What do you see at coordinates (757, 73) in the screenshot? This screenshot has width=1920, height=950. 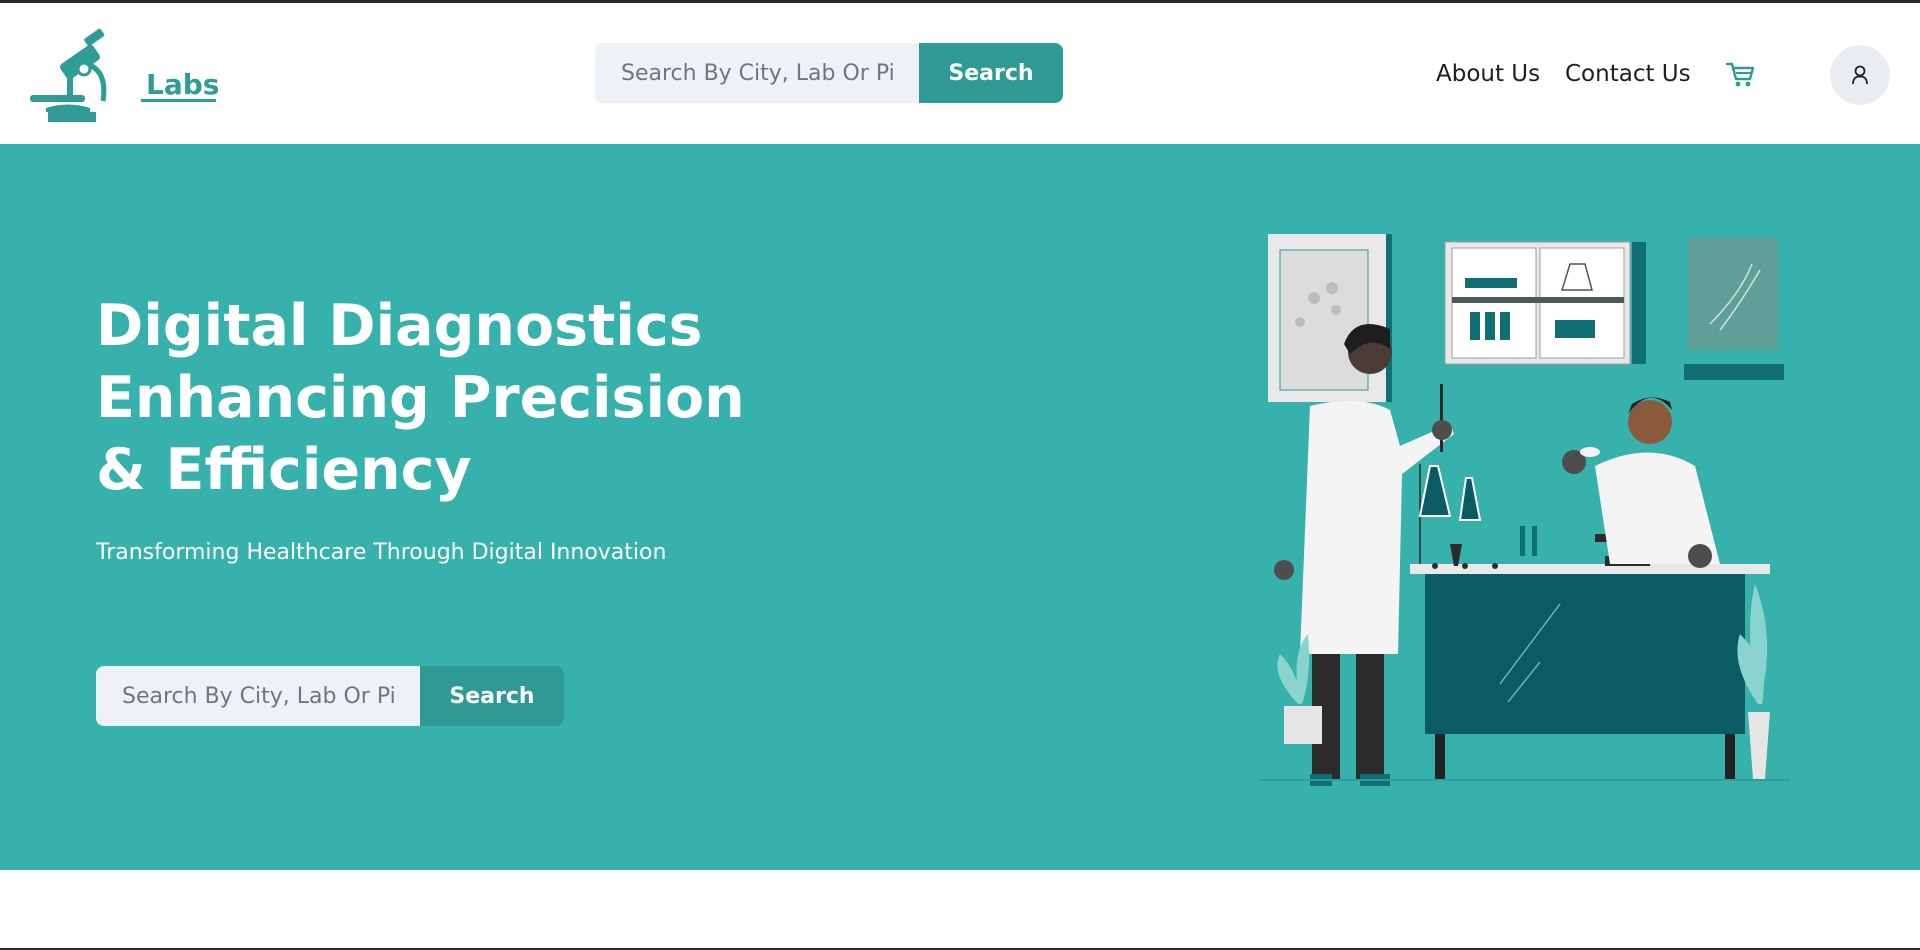 I see `header-search-input` at bounding box center [757, 73].